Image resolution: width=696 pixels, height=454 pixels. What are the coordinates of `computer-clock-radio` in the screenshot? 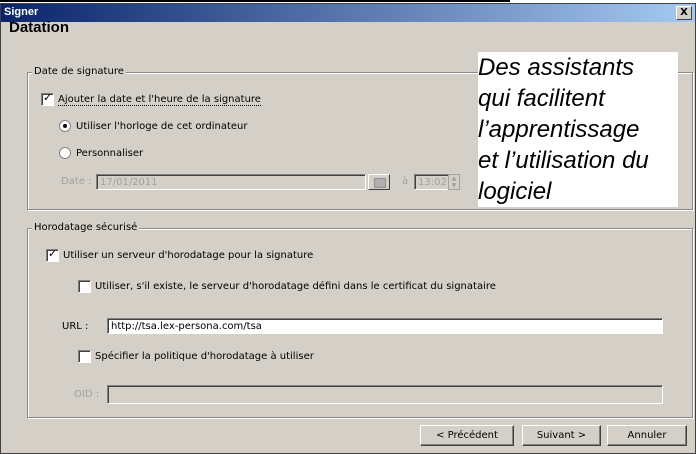 It's located at (65, 126).